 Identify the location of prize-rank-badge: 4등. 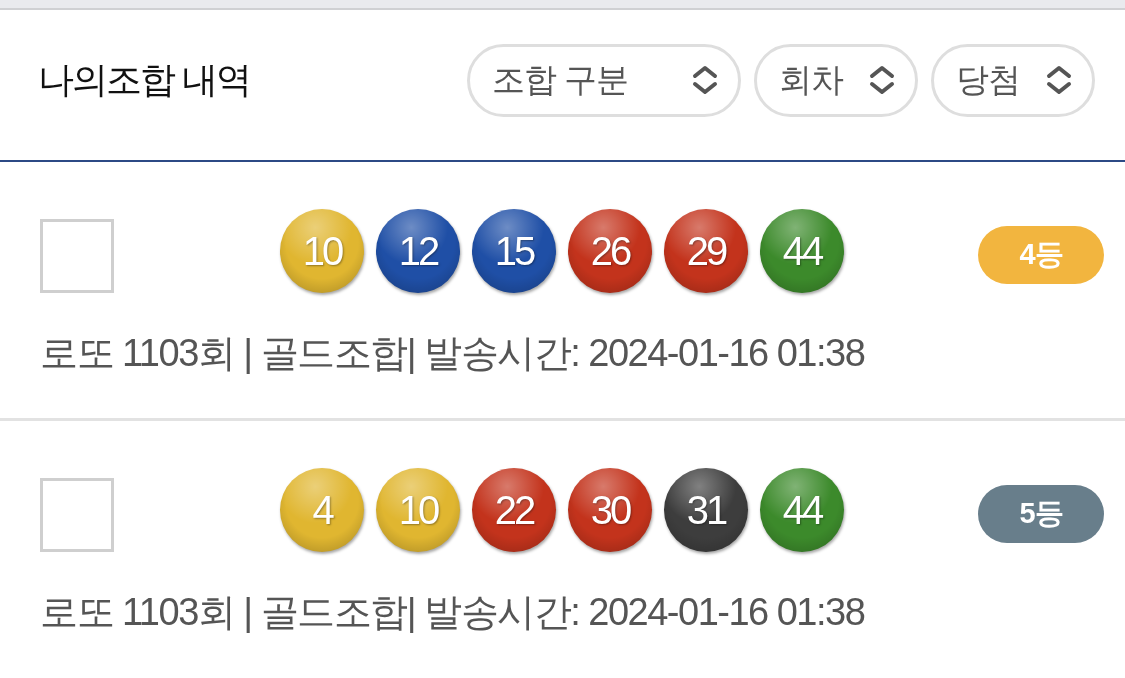
(1041, 255).